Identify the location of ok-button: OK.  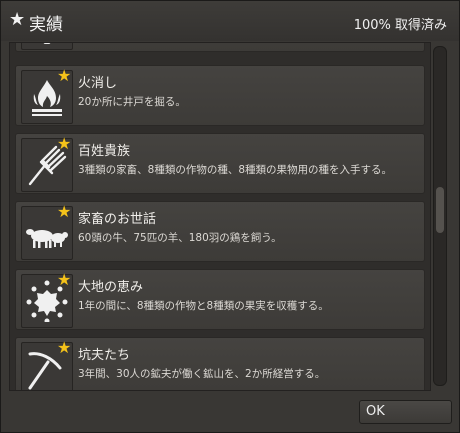
(405, 412).